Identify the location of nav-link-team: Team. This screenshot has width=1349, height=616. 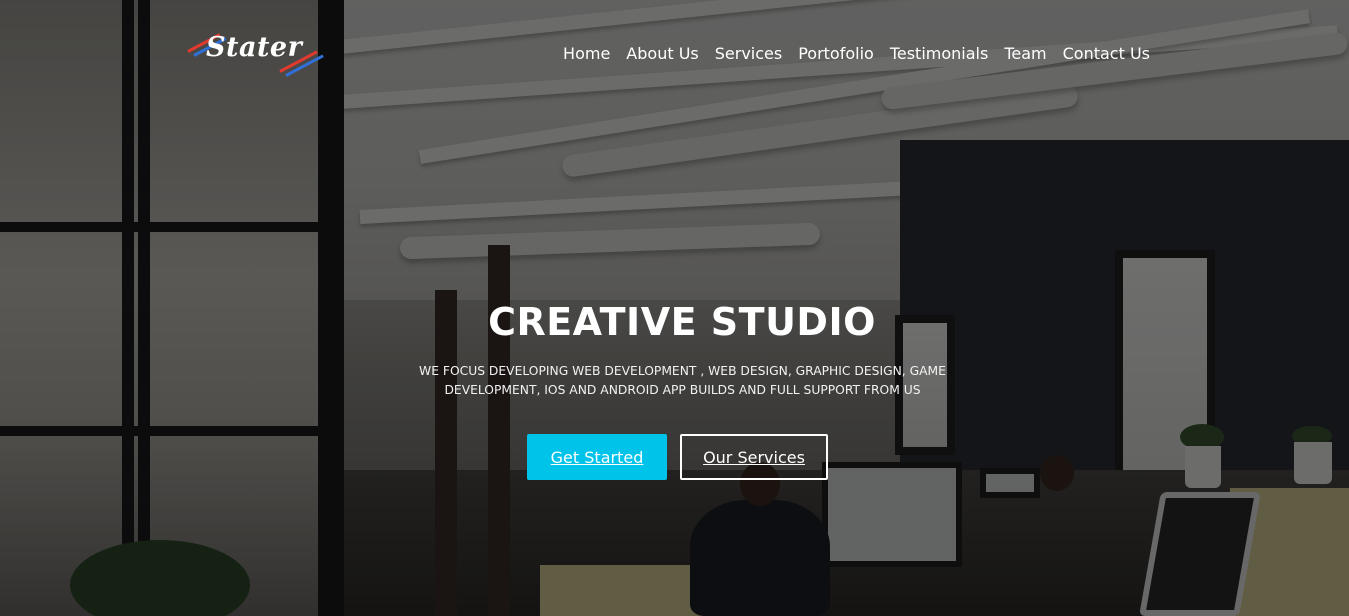
(1025, 53).